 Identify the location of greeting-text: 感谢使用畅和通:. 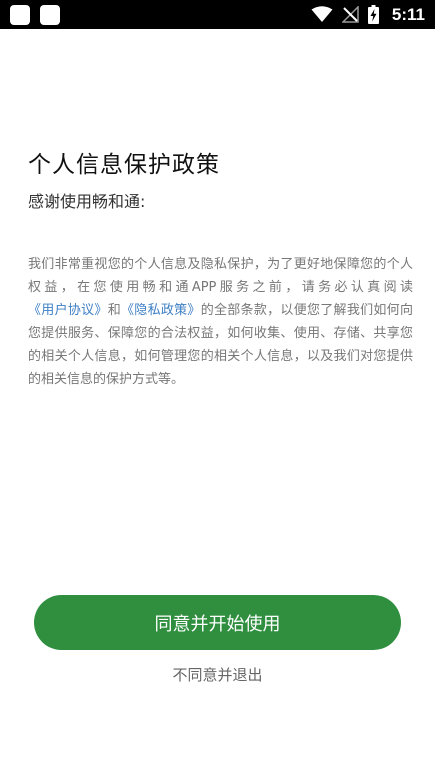
(87, 201).